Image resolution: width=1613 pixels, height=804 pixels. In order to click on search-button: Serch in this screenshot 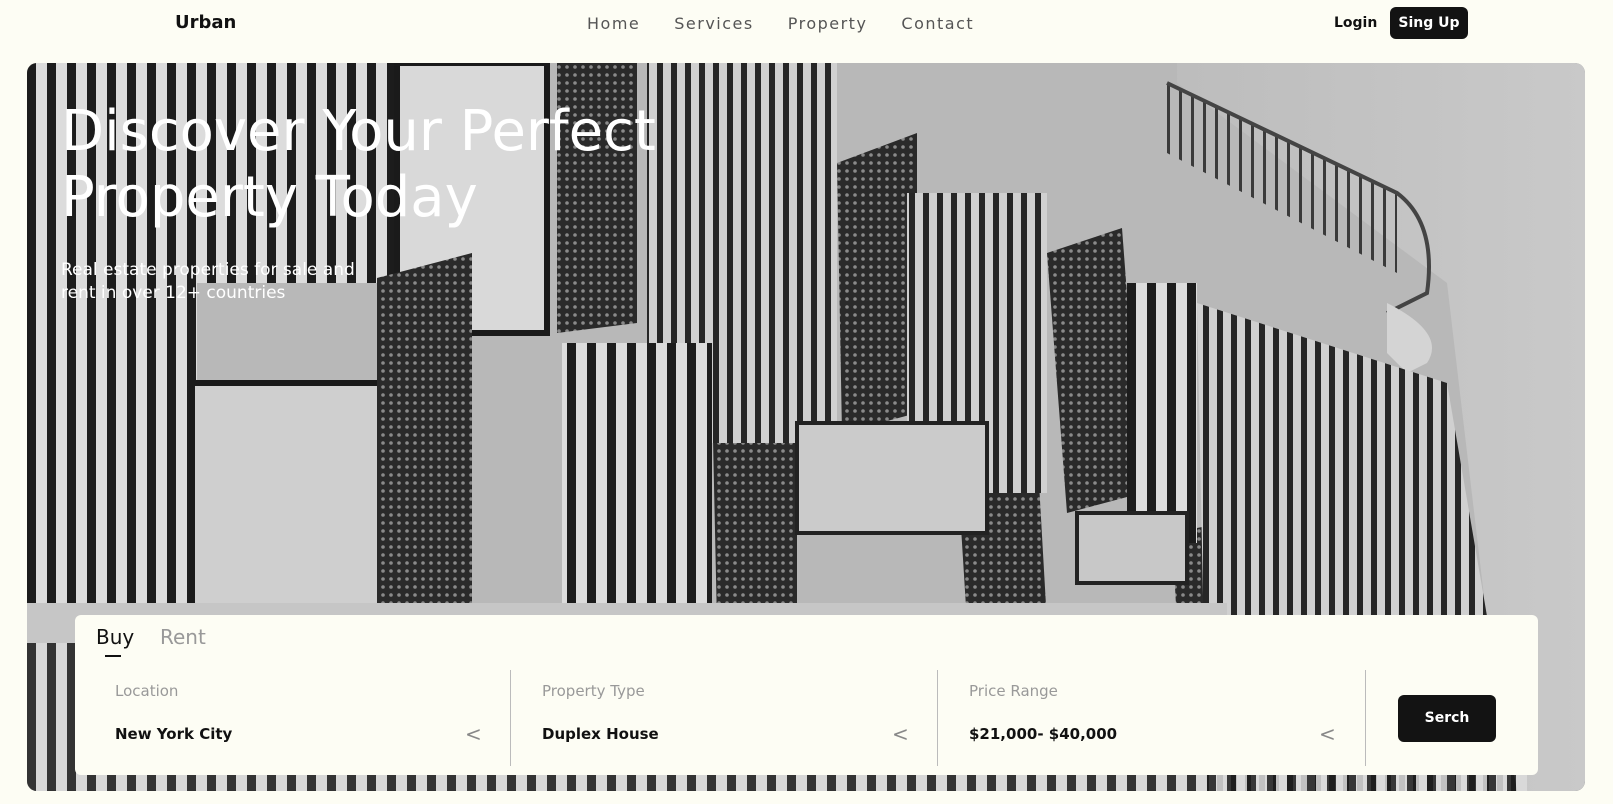, I will do `click(1447, 718)`.